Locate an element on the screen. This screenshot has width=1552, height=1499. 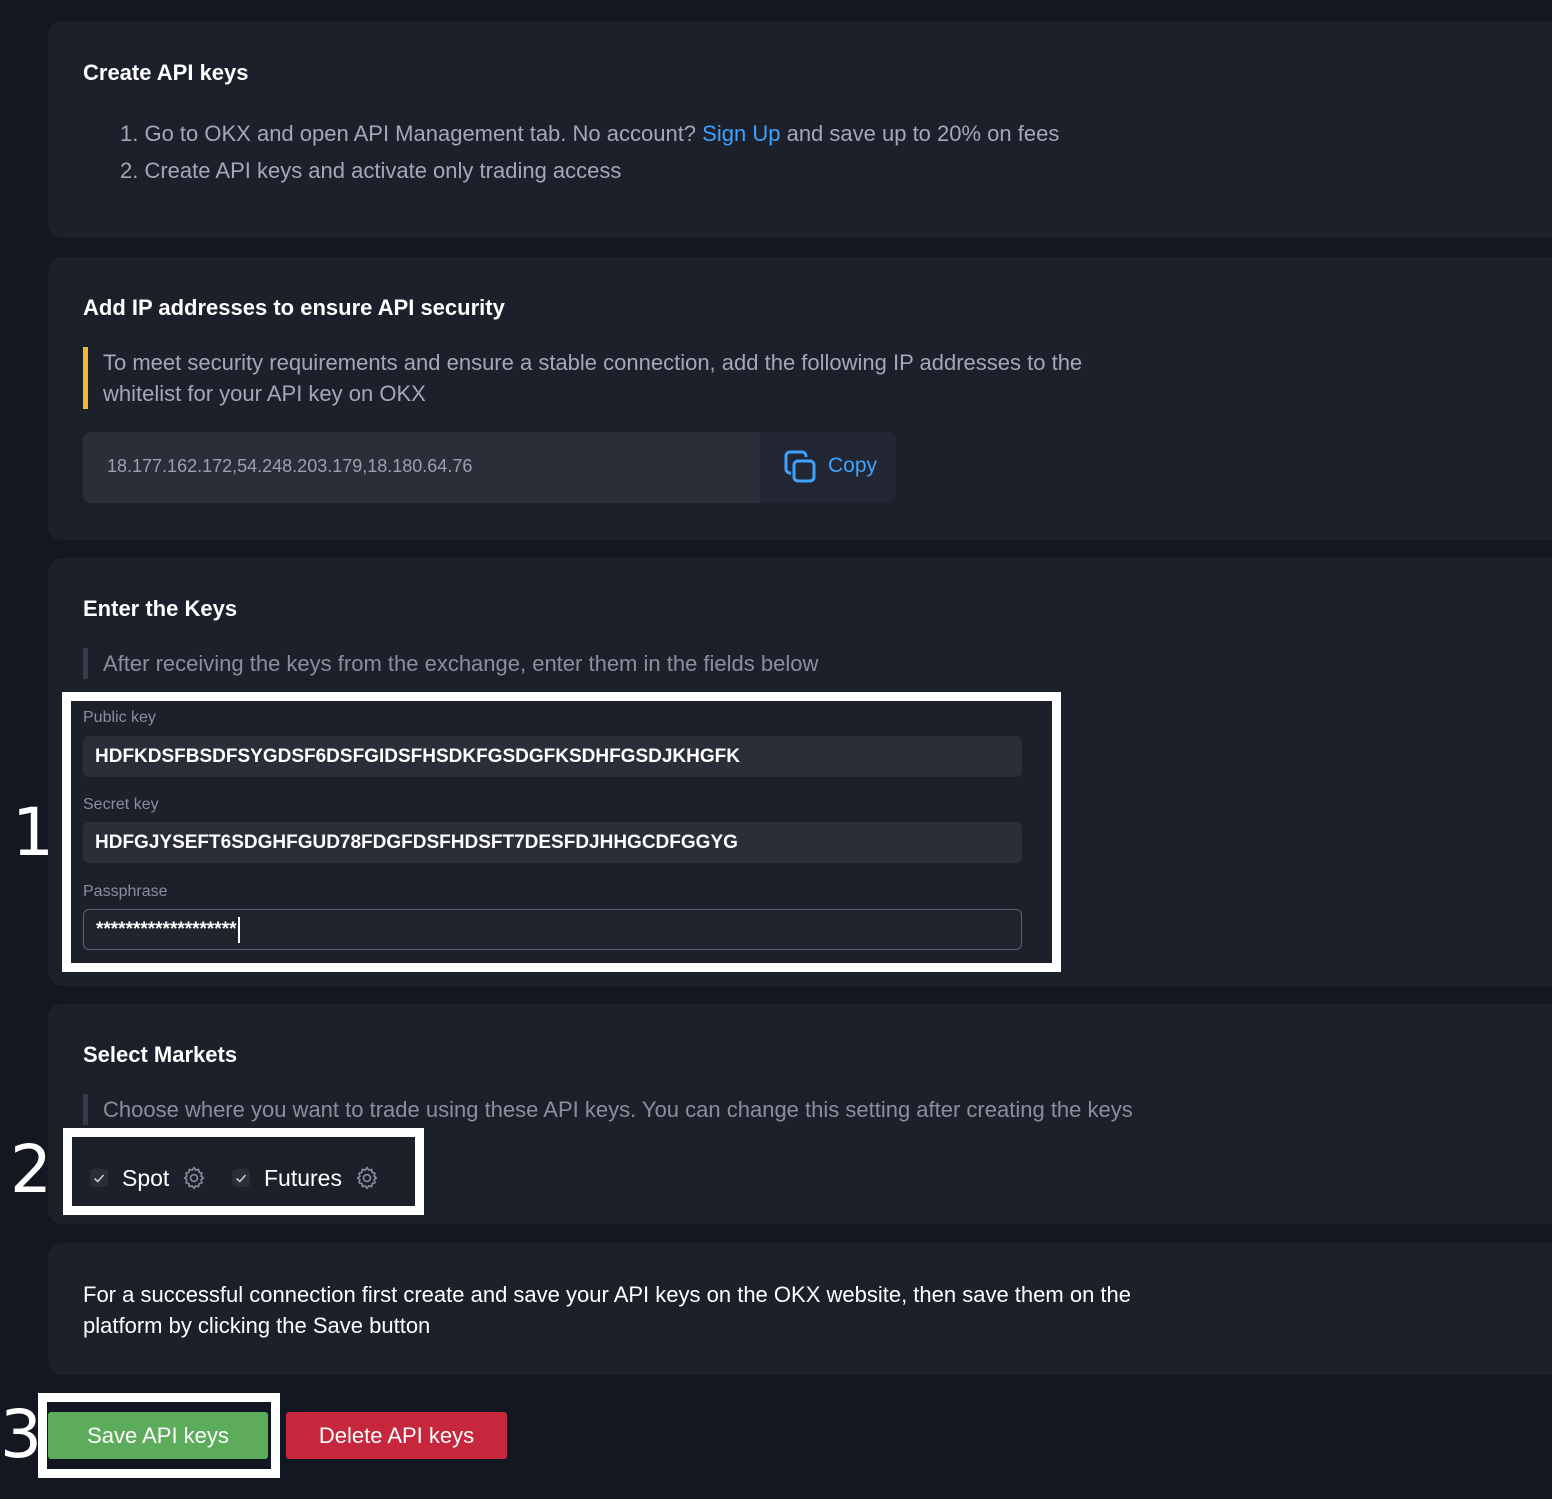
market-spot: Spot is located at coordinates (148, 1178).